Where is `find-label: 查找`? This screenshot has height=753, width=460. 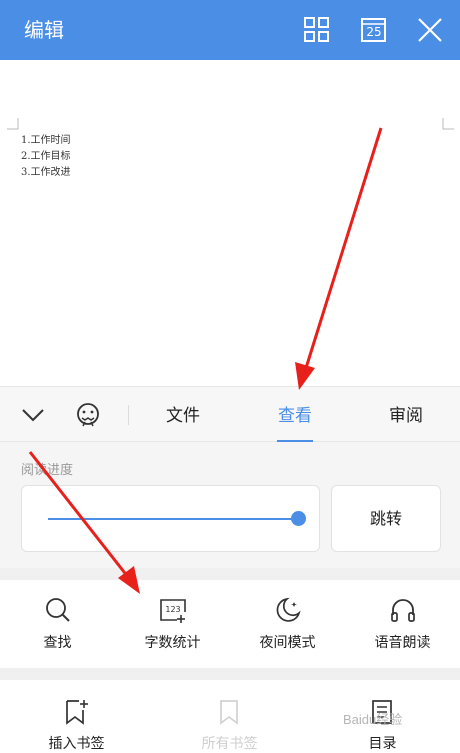
find-label: 查找 is located at coordinates (57, 643).